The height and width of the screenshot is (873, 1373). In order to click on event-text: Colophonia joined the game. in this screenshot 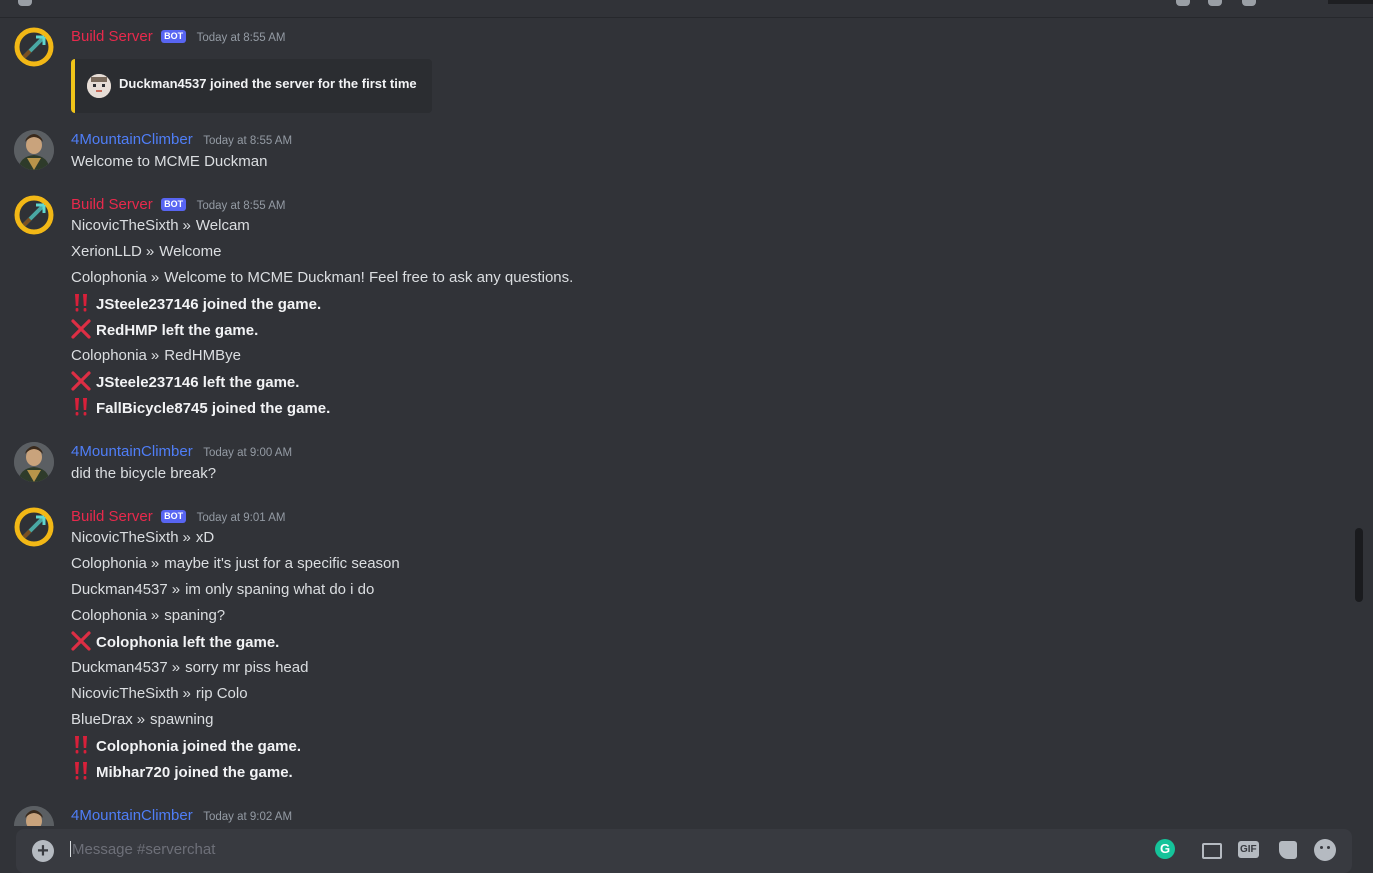, I will do `click(199, 746)`.